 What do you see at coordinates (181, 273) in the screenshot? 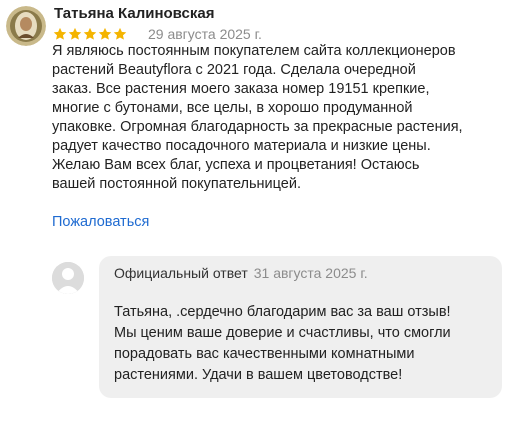
I see `reply-title: Официальный ответ` at bounding box center [181, 273].